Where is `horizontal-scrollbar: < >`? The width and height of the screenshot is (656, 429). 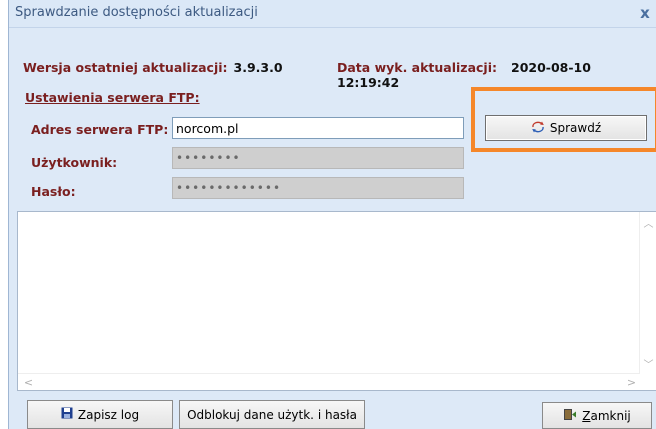
horizontal-scrollbar: < > is located at coordinates (329, 381).